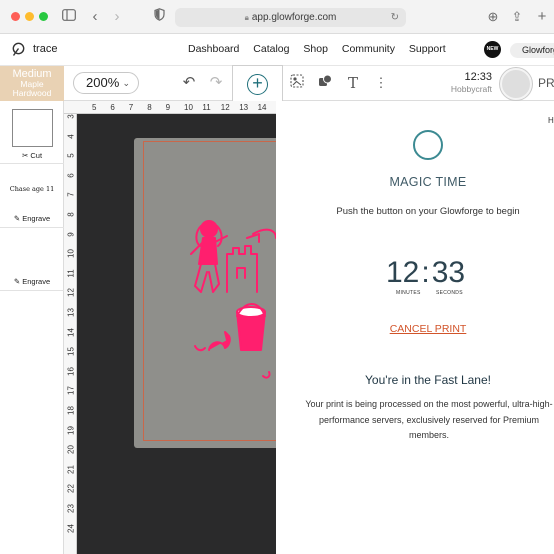 This screenshot has width=554, height=554. I want to click on sidebar-icon, so click(69, 17).